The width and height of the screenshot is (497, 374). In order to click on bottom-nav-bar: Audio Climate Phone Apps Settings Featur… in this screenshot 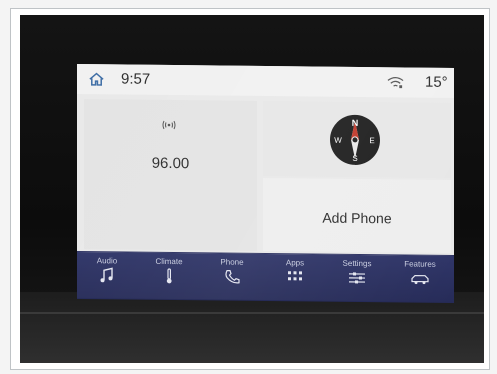, I will do `click(265, 277)`.